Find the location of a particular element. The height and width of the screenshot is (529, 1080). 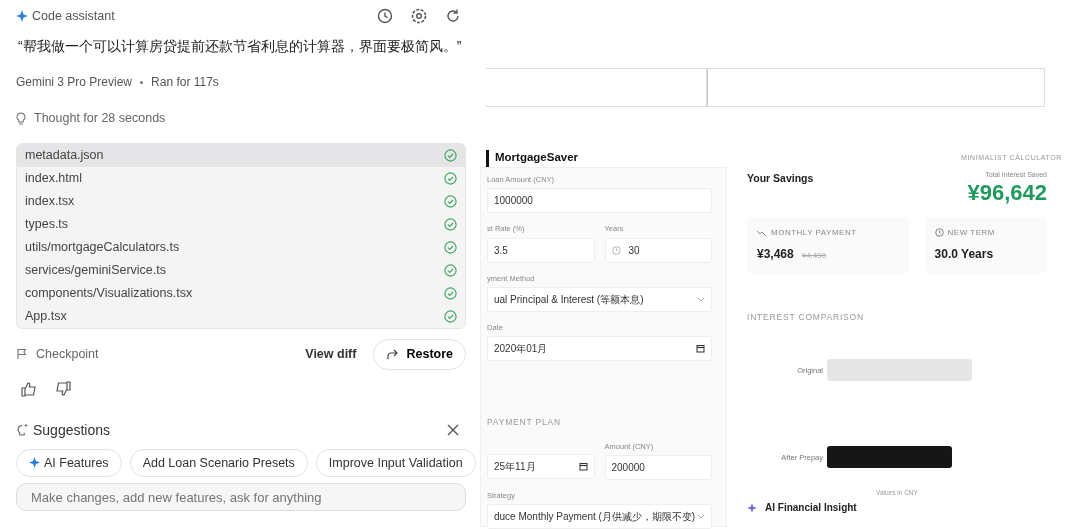

refresh-icon is located at coordinates (453, 16).